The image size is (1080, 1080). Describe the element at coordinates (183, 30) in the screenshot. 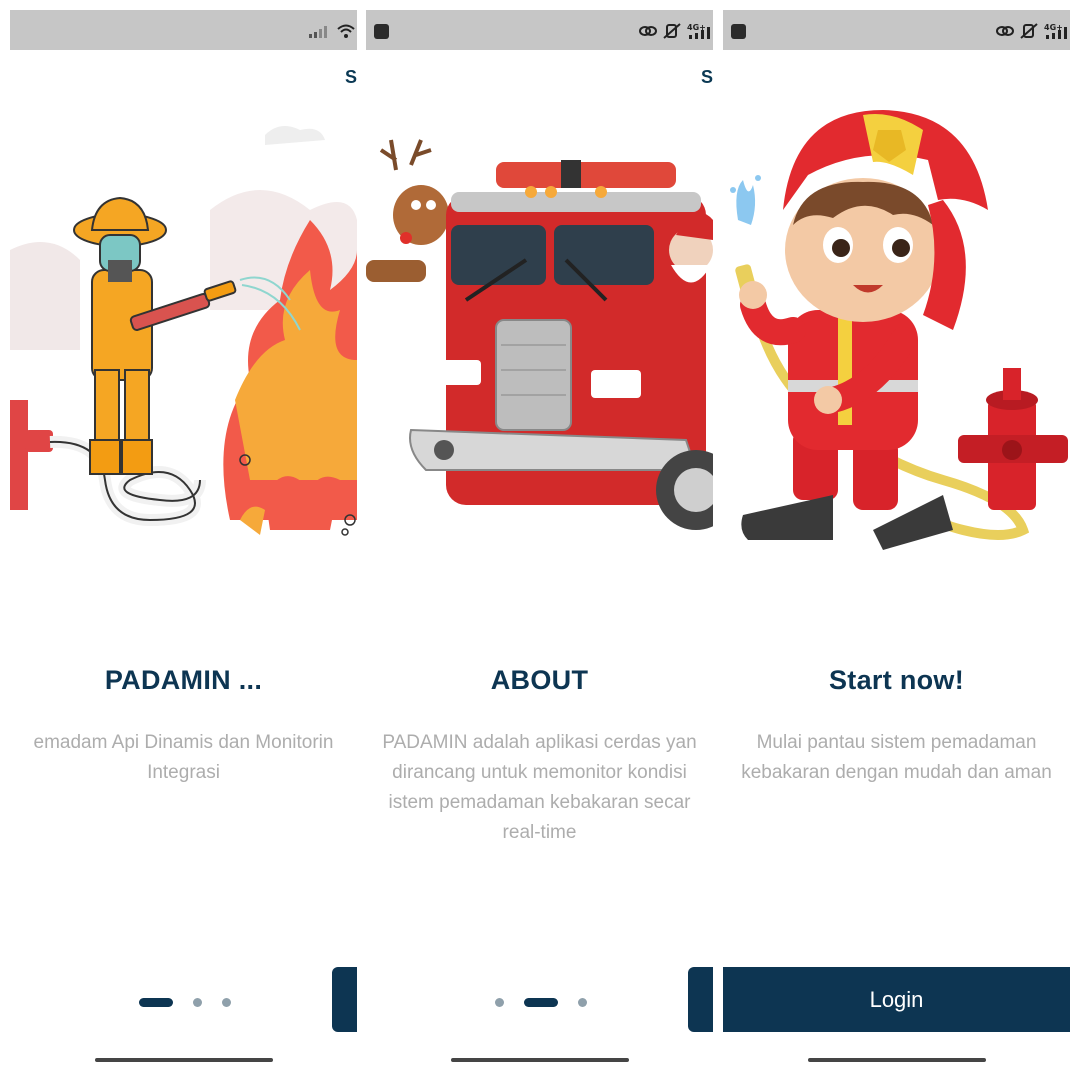

I see `status-bar` at that location.